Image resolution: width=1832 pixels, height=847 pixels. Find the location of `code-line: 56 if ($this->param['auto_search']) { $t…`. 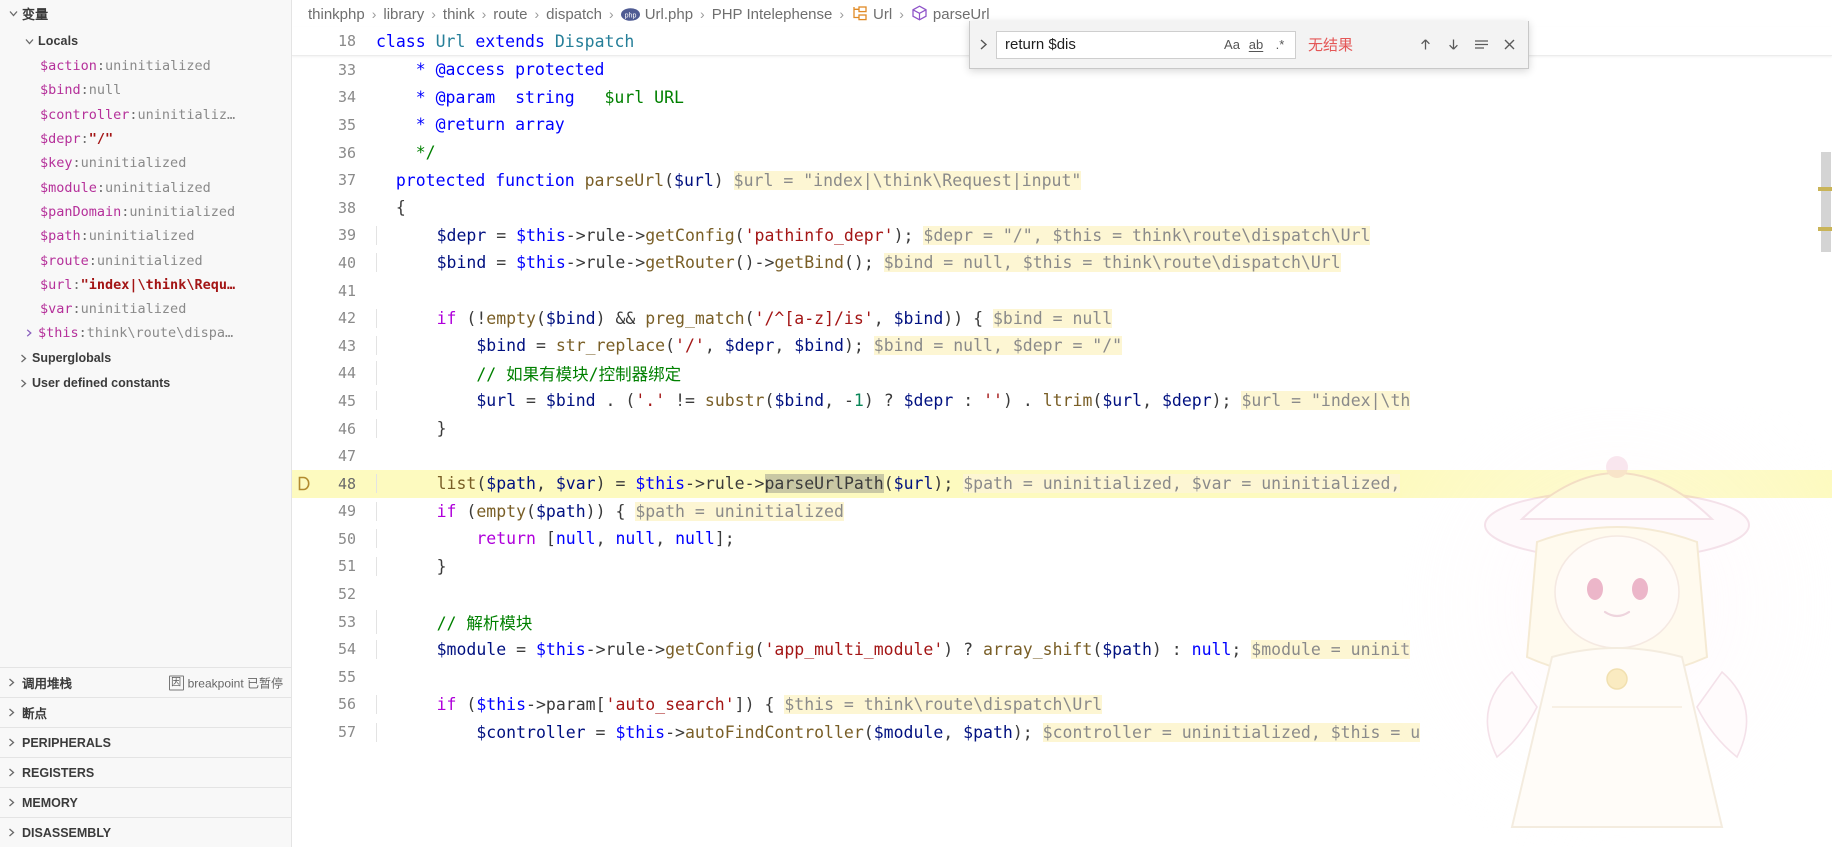

code-line: 56 if ($this->param['auto_search']) { $t… is located at coordinates (1062, 705).